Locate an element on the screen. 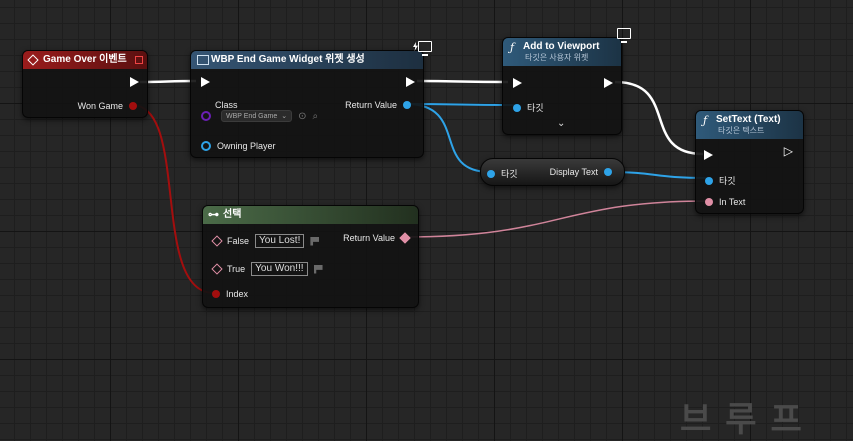 The width and height of the screenshot is (853, 441). true-label: True is located at coordinates (236, 269).